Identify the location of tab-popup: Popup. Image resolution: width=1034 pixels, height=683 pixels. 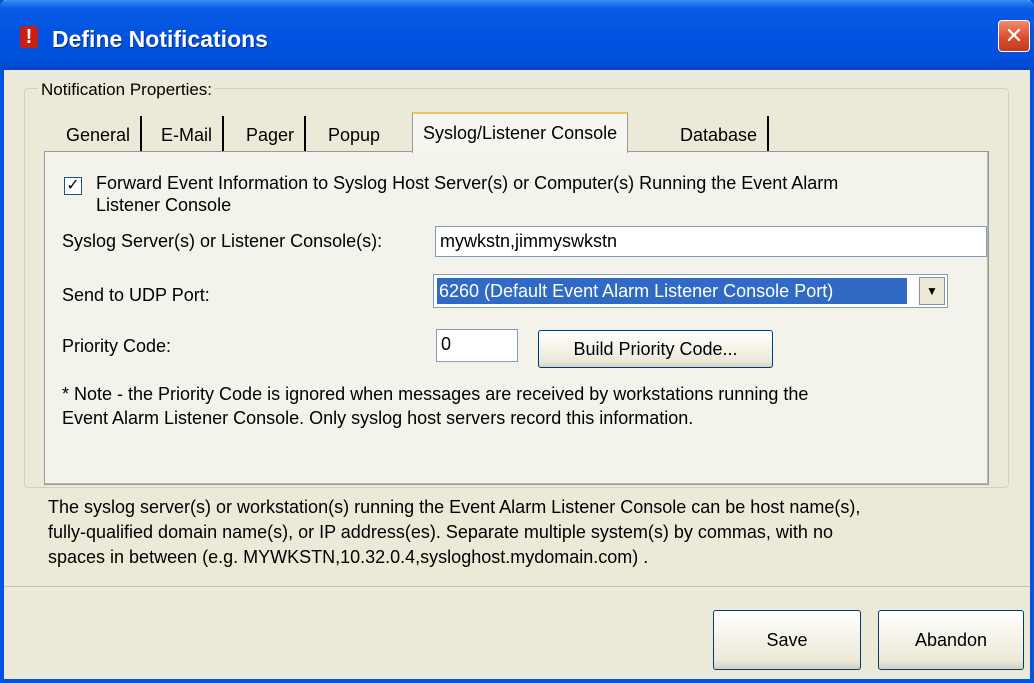
(354, 134).